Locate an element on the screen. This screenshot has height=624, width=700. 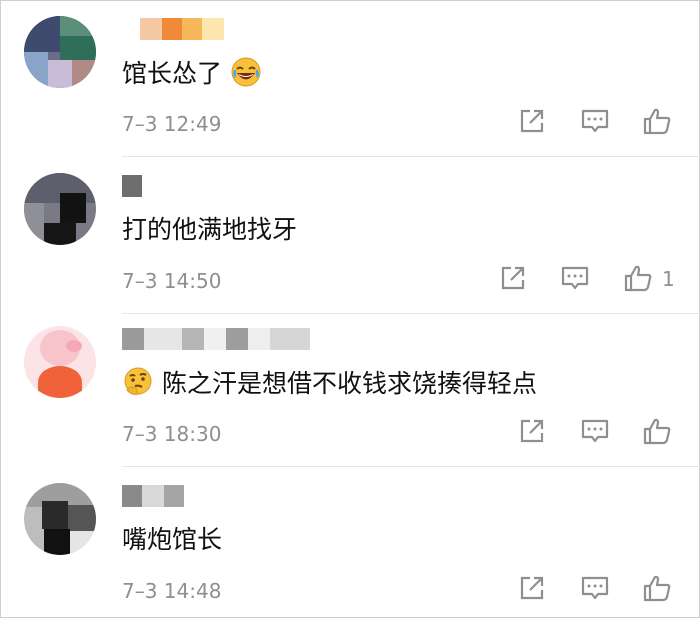
comment-text-content: 馆长怂了 is located at coordinates (172, 73).